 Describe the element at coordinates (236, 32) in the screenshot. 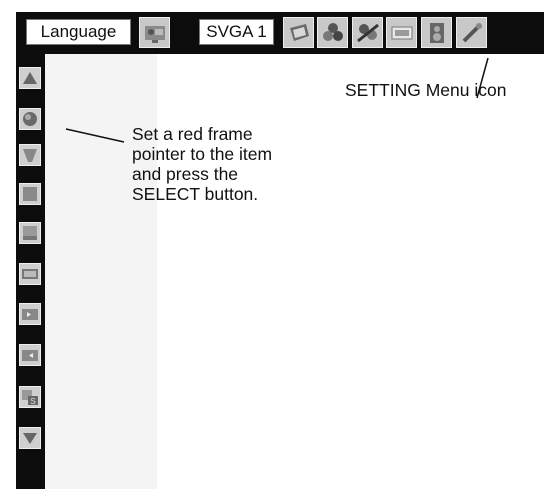

I see `resolution-label: SVGA 1` at that location.